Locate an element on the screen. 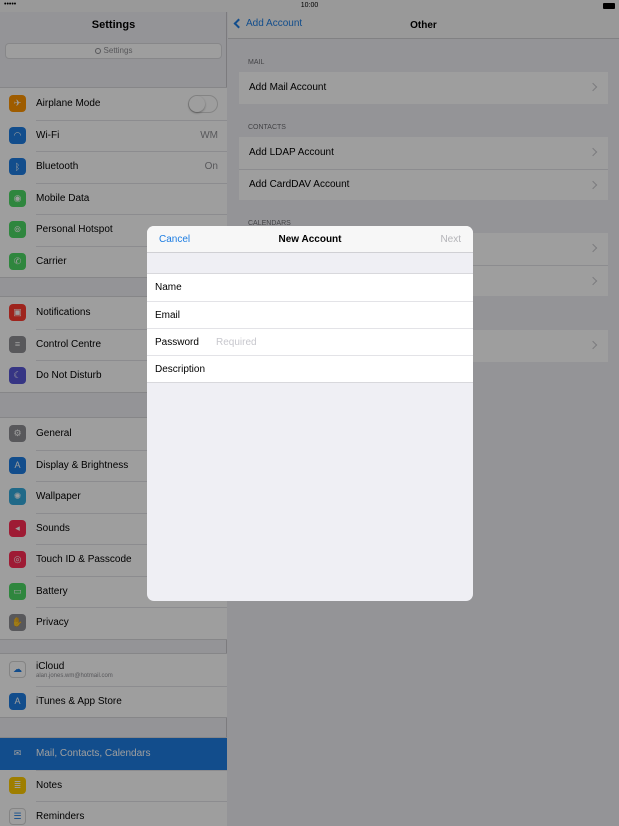 This screenshot has width=619, height=826. dialog-nav-bar: Cancel New Account Next is located at coordinates (310, 239).